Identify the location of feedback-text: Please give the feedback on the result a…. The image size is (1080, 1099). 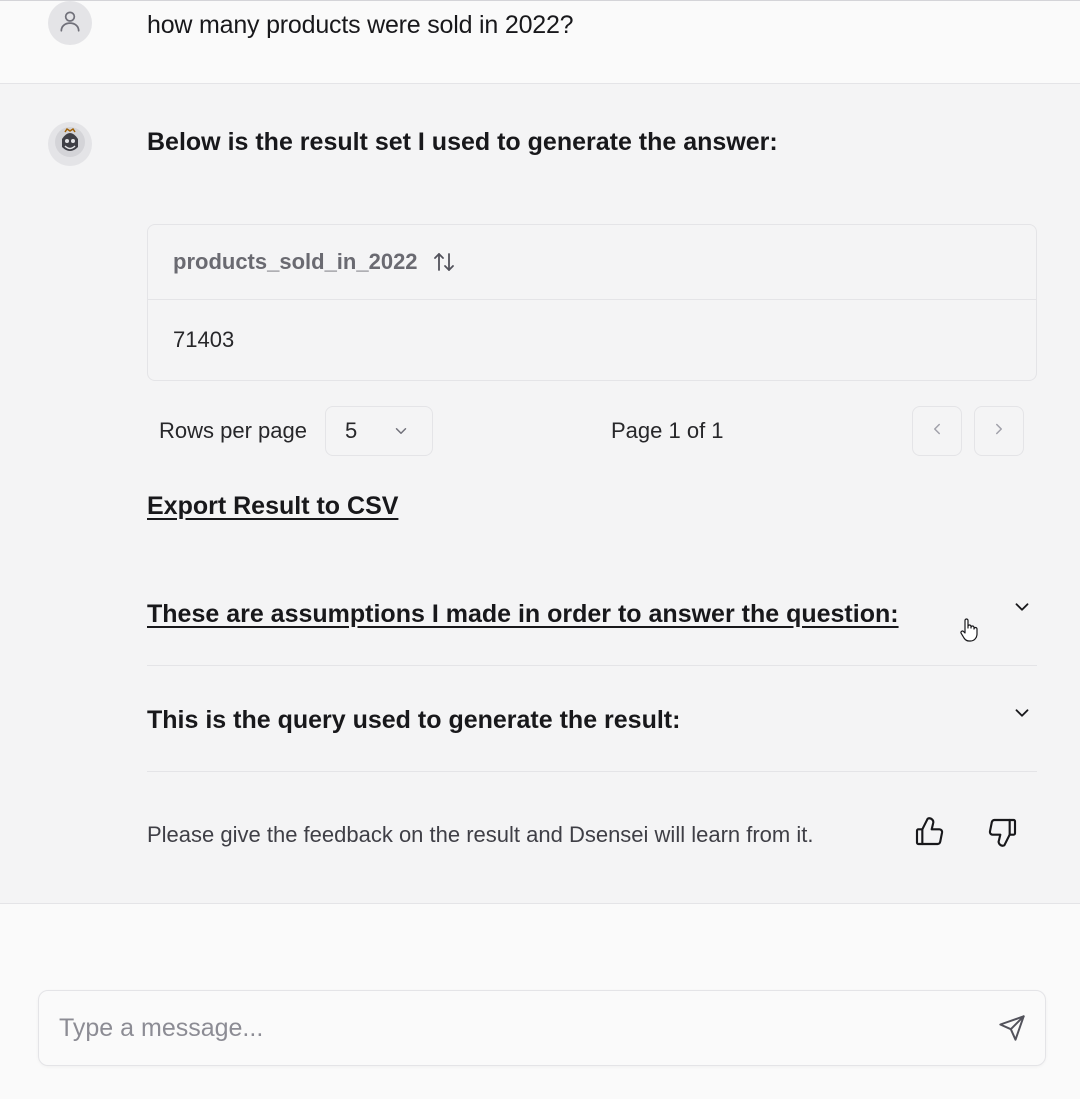
(480, 834).